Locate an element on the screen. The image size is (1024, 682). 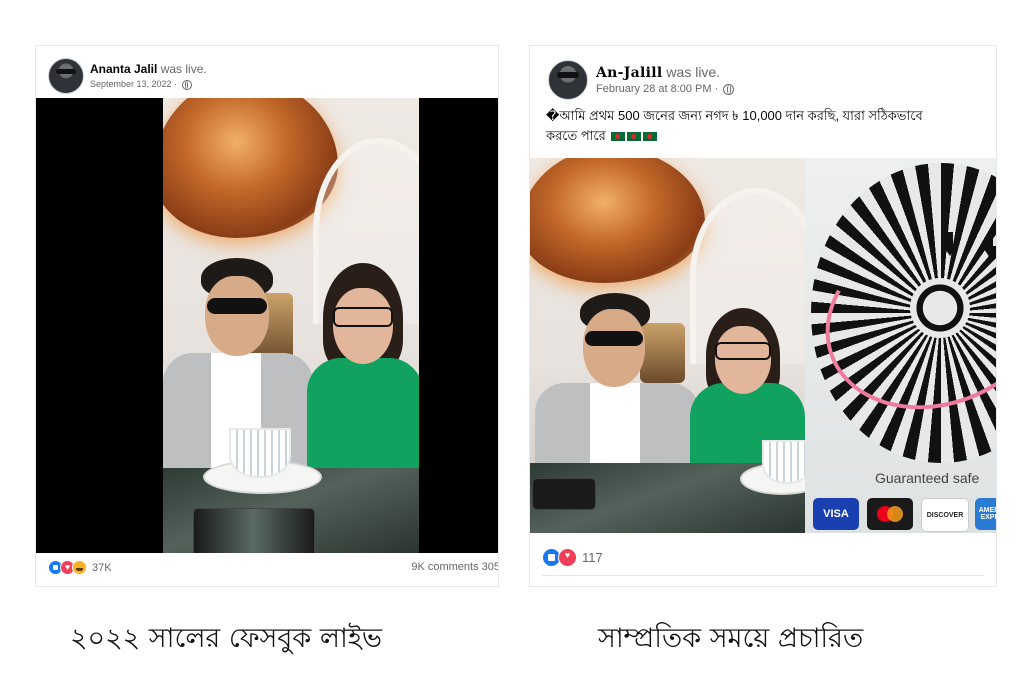
post-meta: February 28 at 8:00 PM · is located at coordinates (665, 89).